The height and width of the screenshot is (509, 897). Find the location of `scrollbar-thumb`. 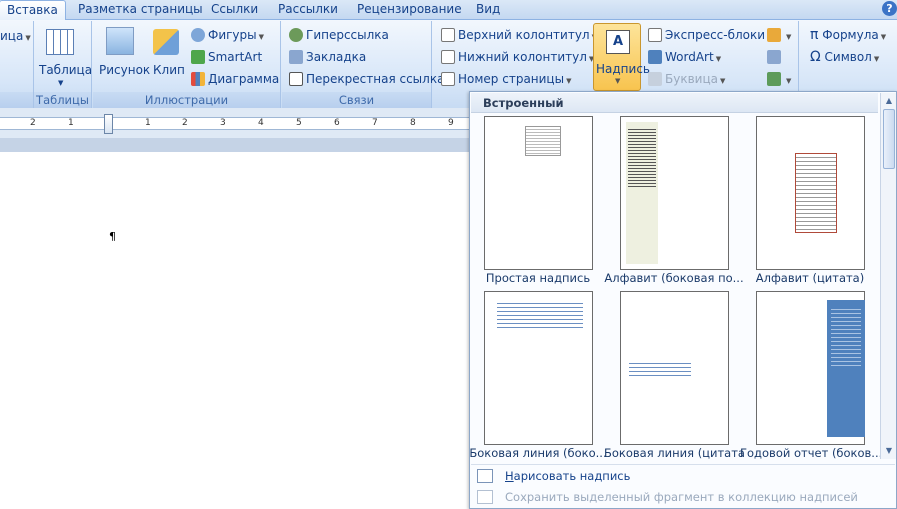

scrollbar-thumb is located at coordinates (889, 139).